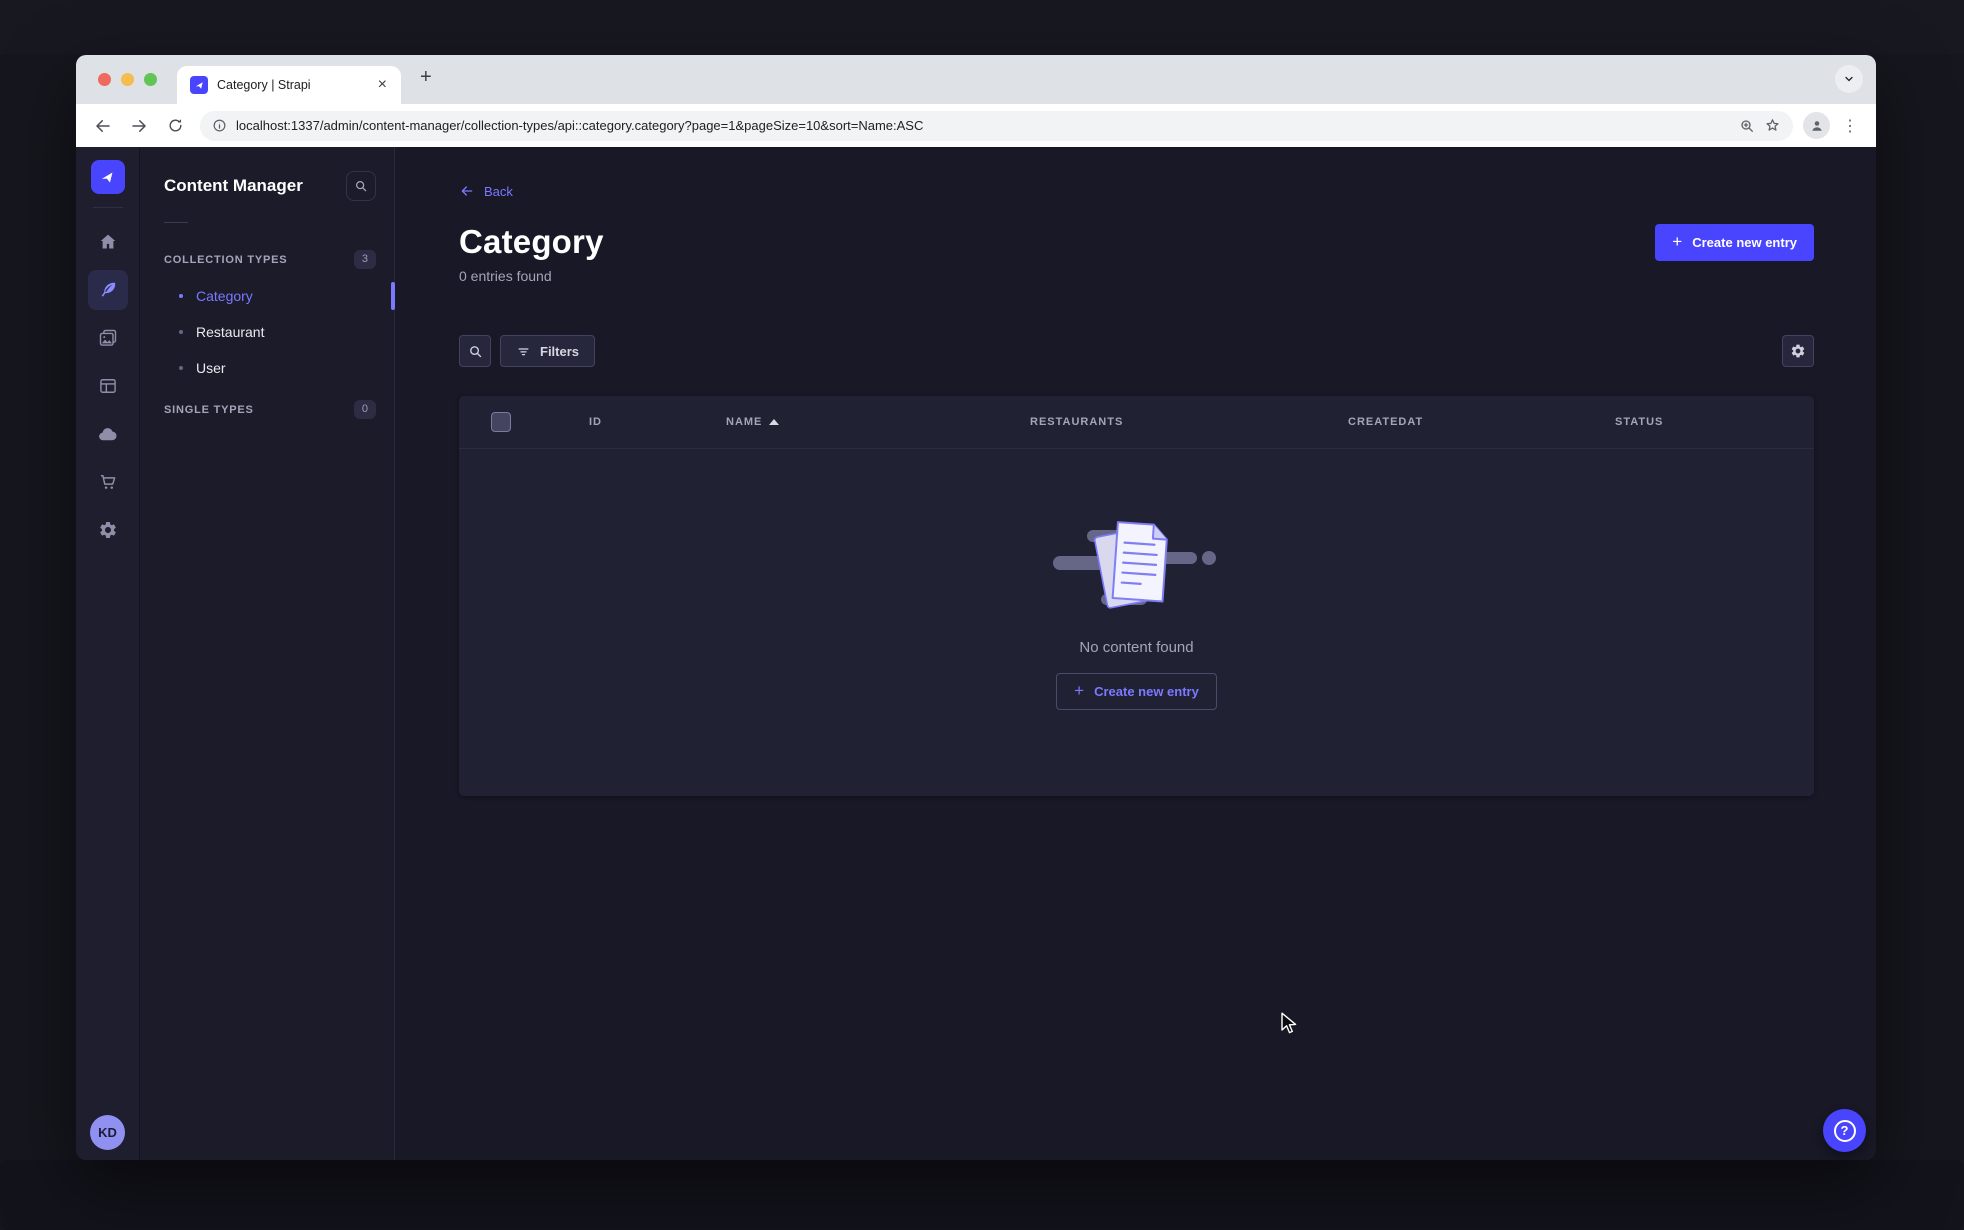 The width and height of the screenshot is (1964, 1230). I want to click on window-controls, so click(127, 79).